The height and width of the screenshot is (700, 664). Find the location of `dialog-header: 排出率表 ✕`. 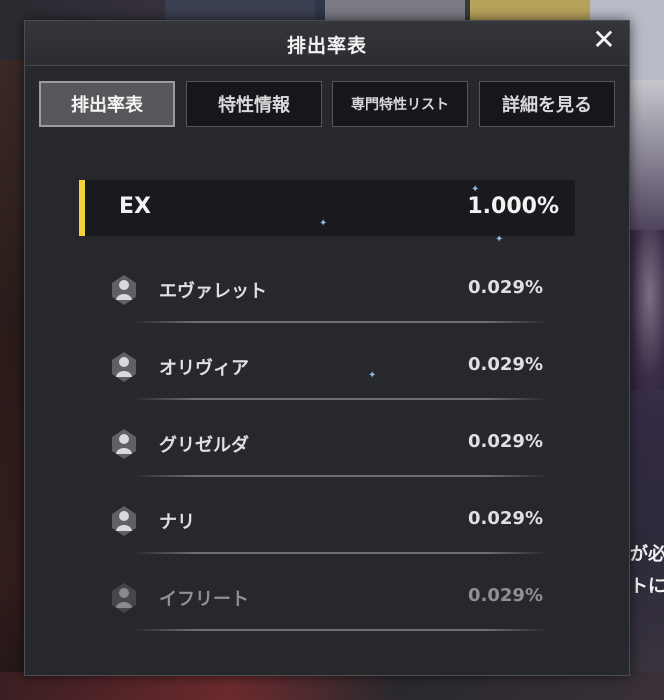

dialog-header: 排出率表 ✕ is located at coordinates (327, 43).